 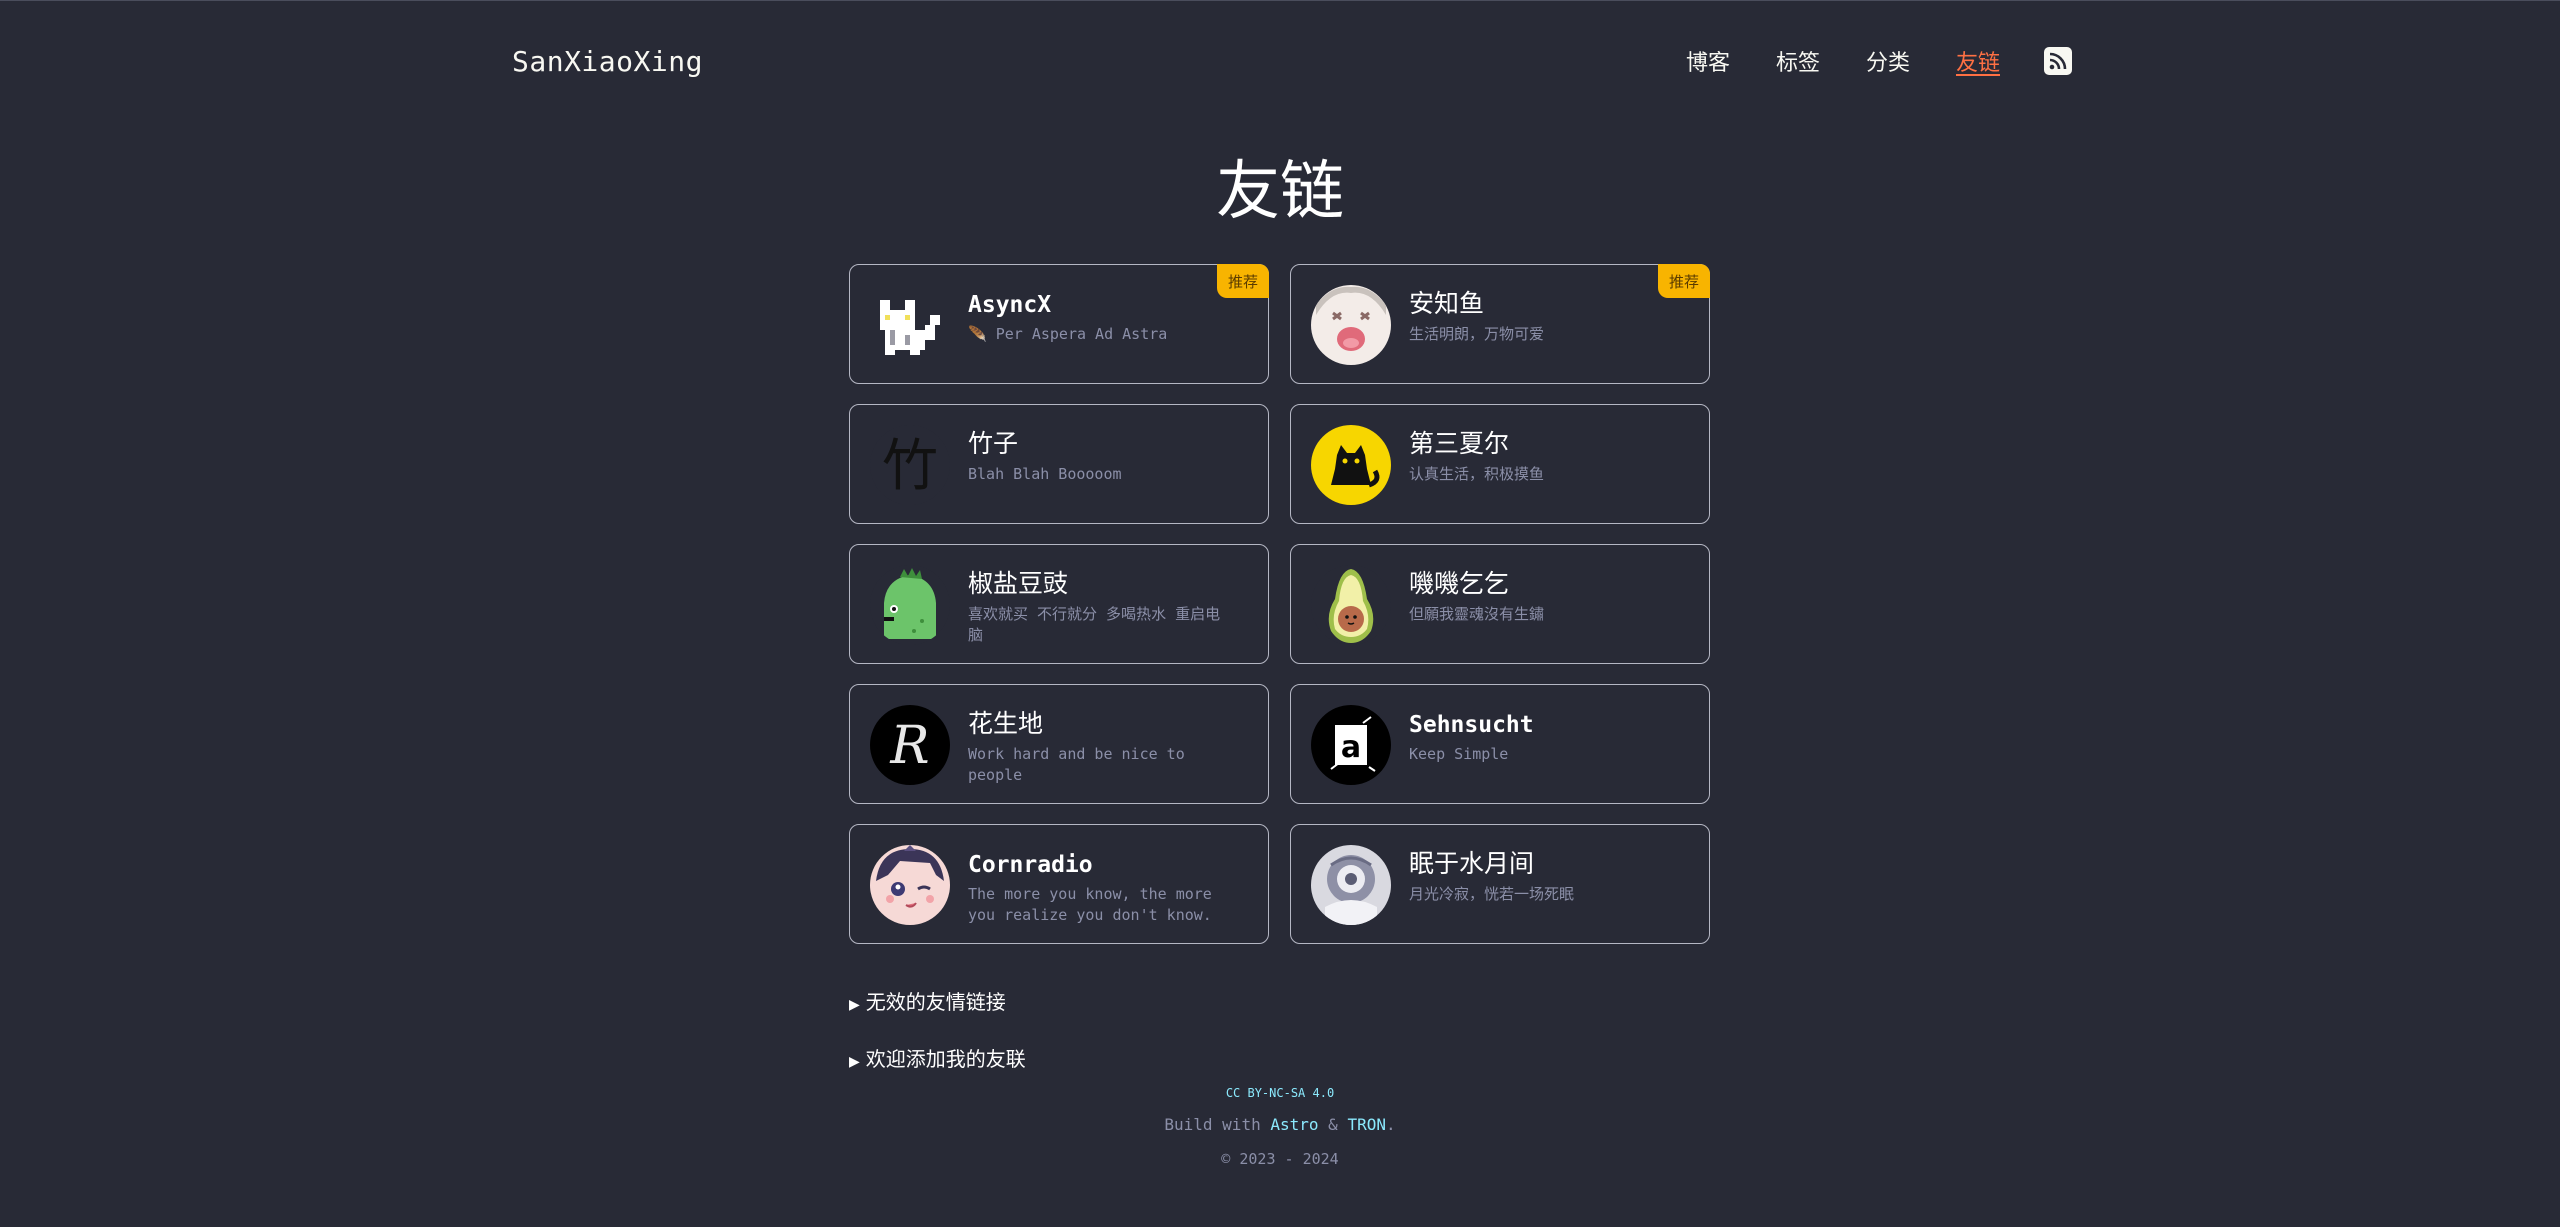 I want to click on site-header: SanXiaoXing 博客 标签 分类 友链, so click(x=1292, y=61).